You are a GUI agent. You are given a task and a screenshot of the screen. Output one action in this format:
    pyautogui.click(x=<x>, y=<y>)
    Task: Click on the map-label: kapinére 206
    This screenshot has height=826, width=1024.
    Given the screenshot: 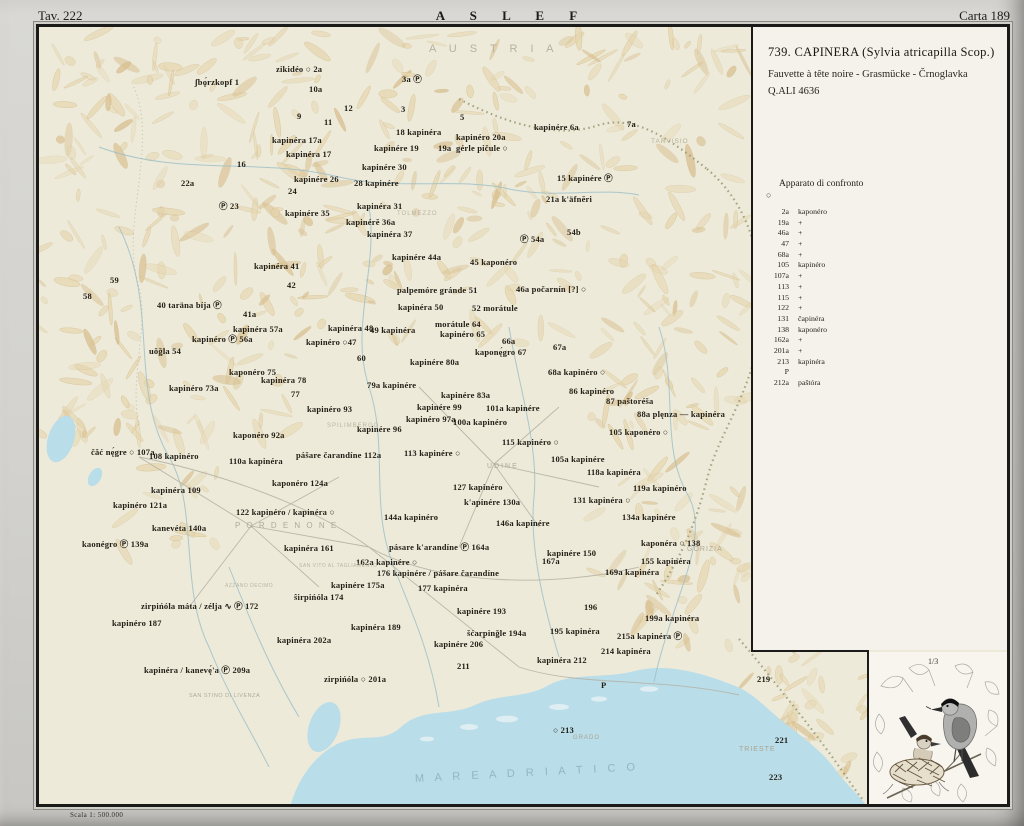 What is the action you would take?
    pyautogui.click(x=459, y=644)
    